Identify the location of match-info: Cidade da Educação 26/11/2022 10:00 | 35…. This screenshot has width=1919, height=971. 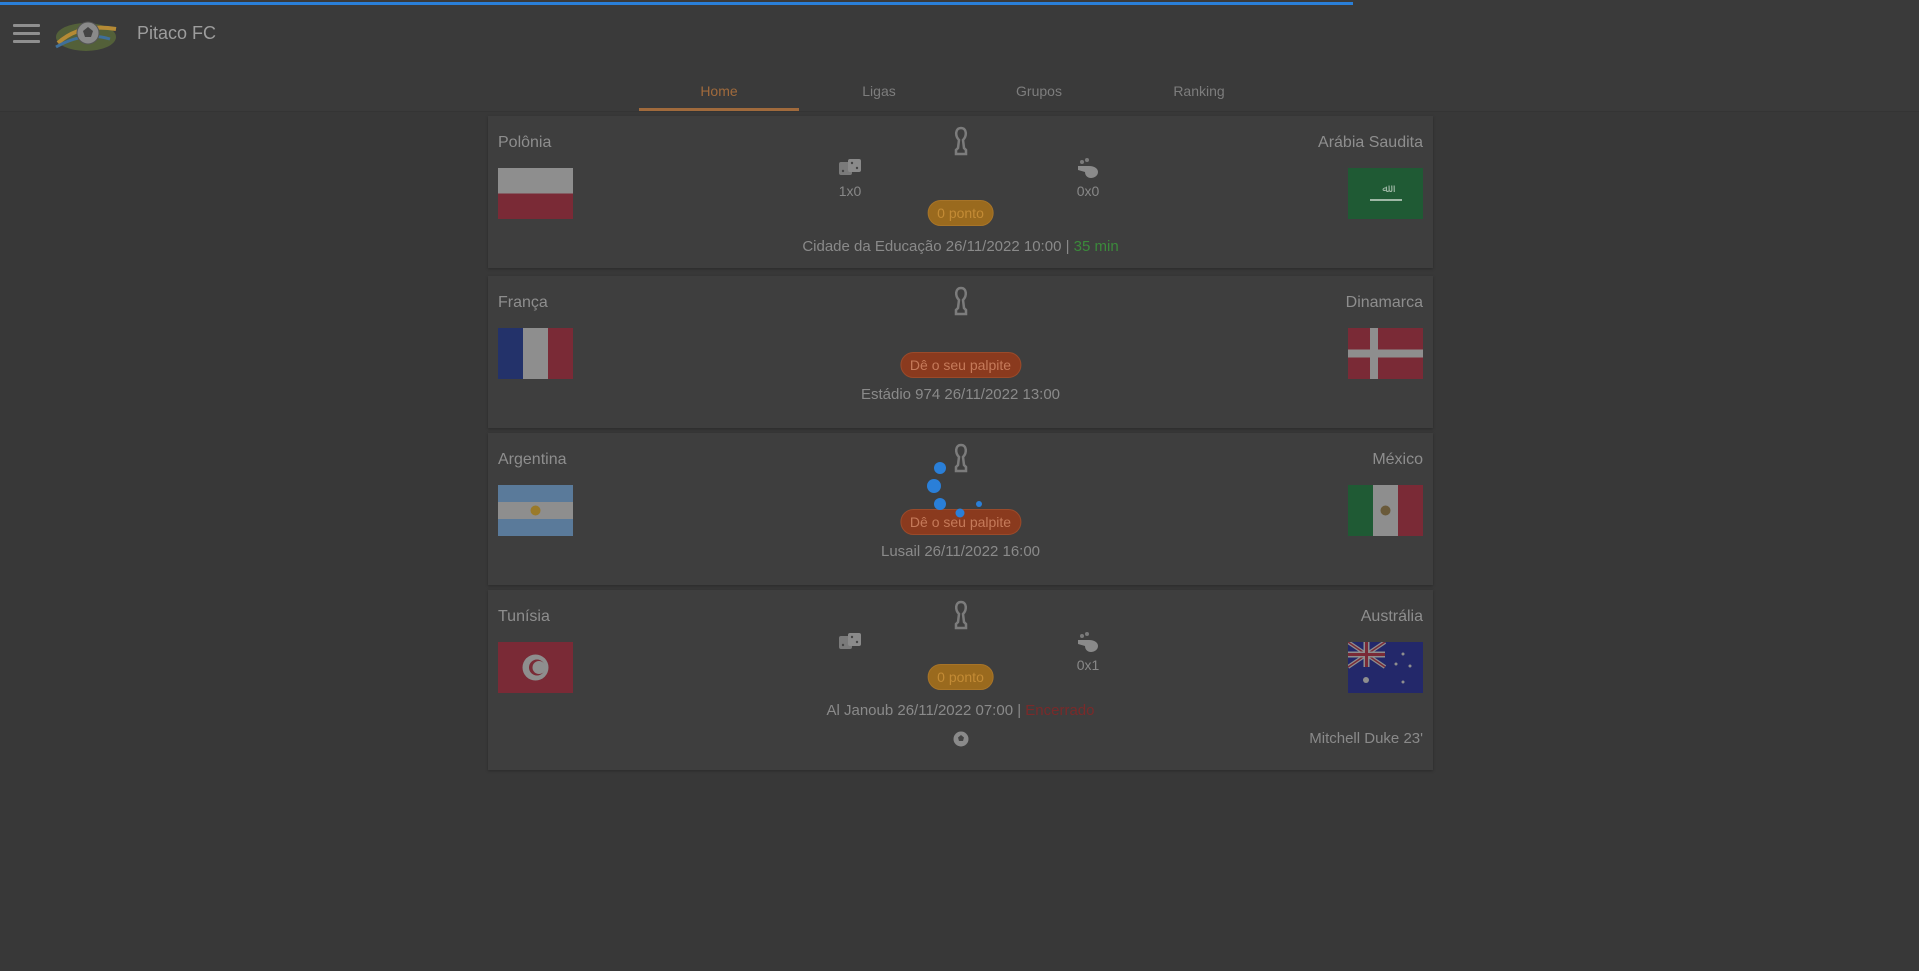
(960, 246).